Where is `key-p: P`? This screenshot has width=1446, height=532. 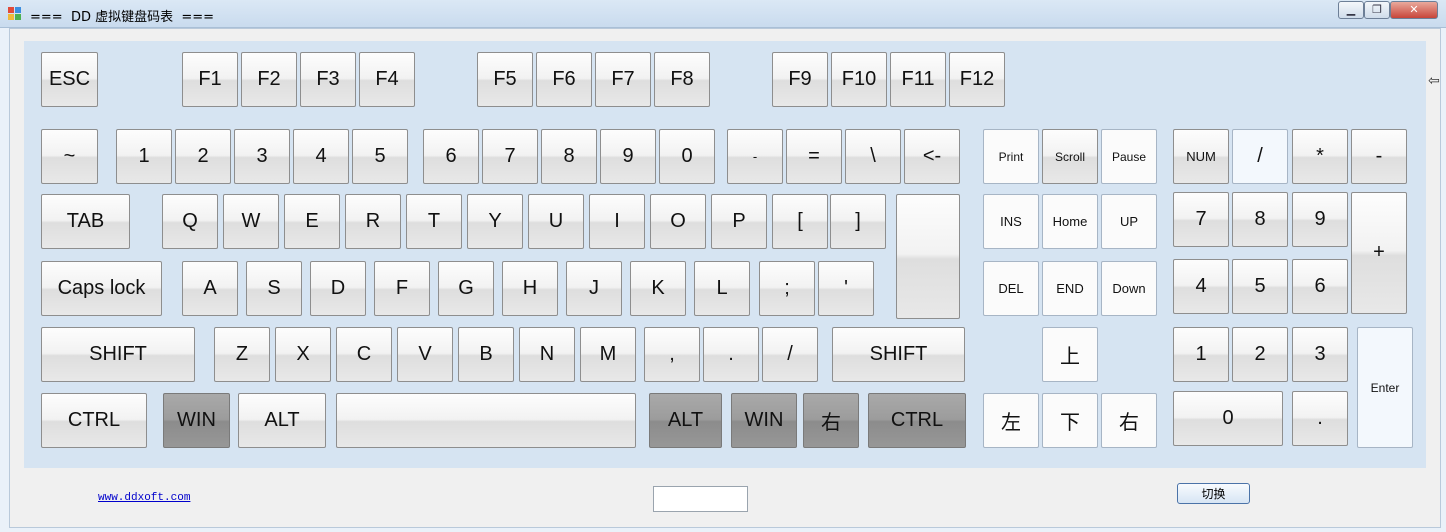 key-p: P is located at coordinates (739, 221).